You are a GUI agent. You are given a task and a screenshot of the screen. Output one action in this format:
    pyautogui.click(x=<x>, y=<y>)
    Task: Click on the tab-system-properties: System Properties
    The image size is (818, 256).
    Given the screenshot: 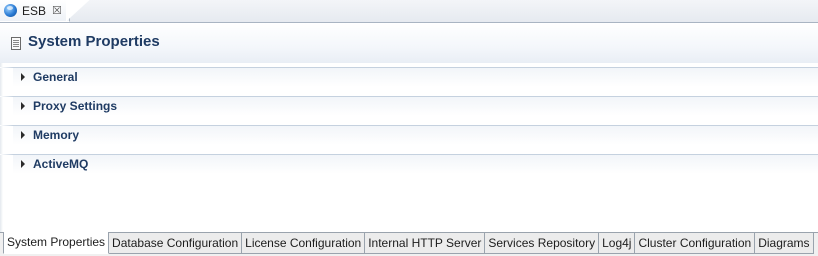 What is the action you would take?
    pyautogui.click(x=56, y=243)
    